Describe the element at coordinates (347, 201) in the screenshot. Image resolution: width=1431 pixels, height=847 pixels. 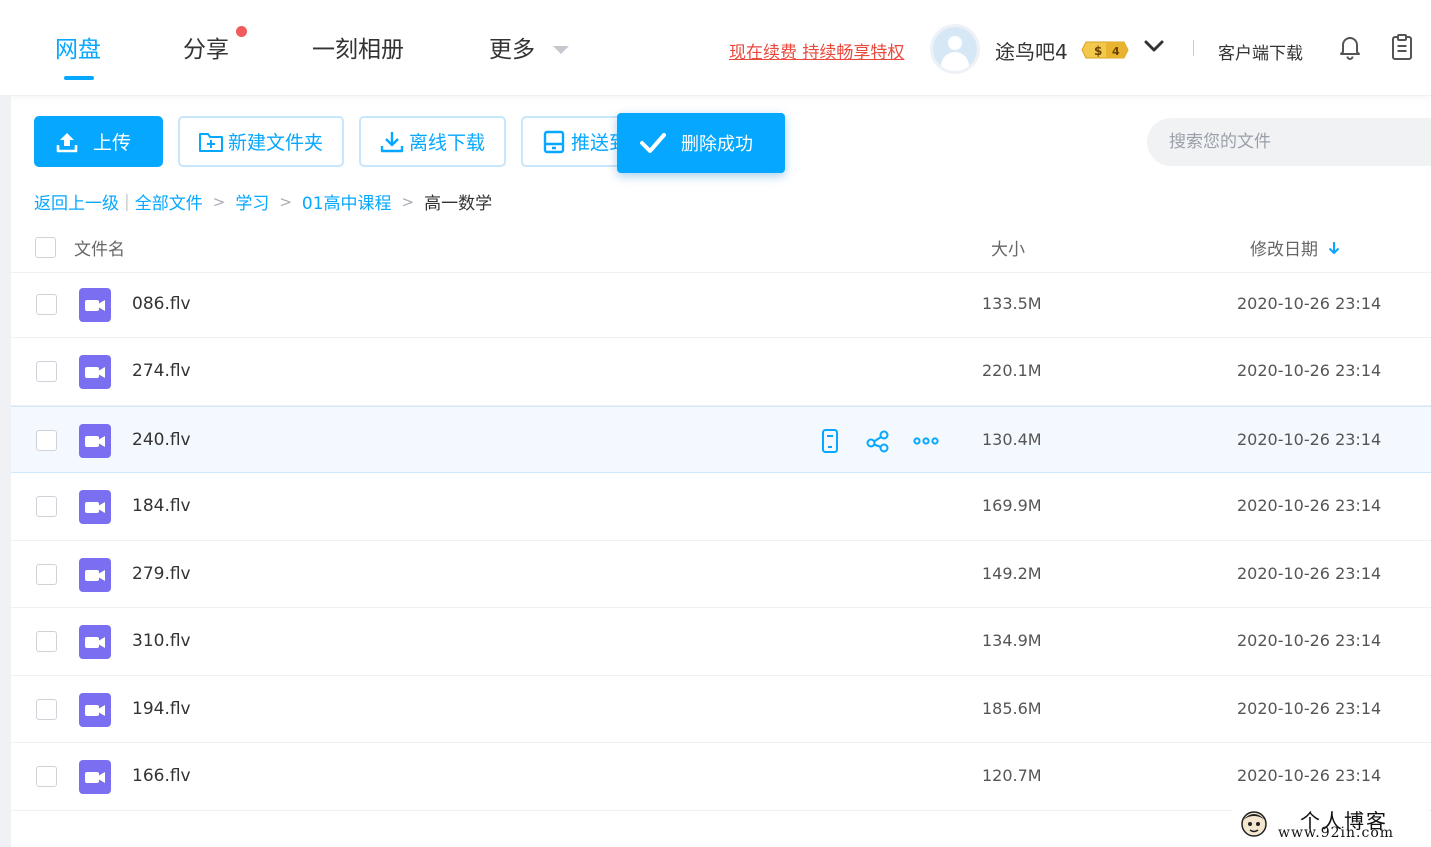
I see `breadcrumb-highschool: 01高中课程` at that location.